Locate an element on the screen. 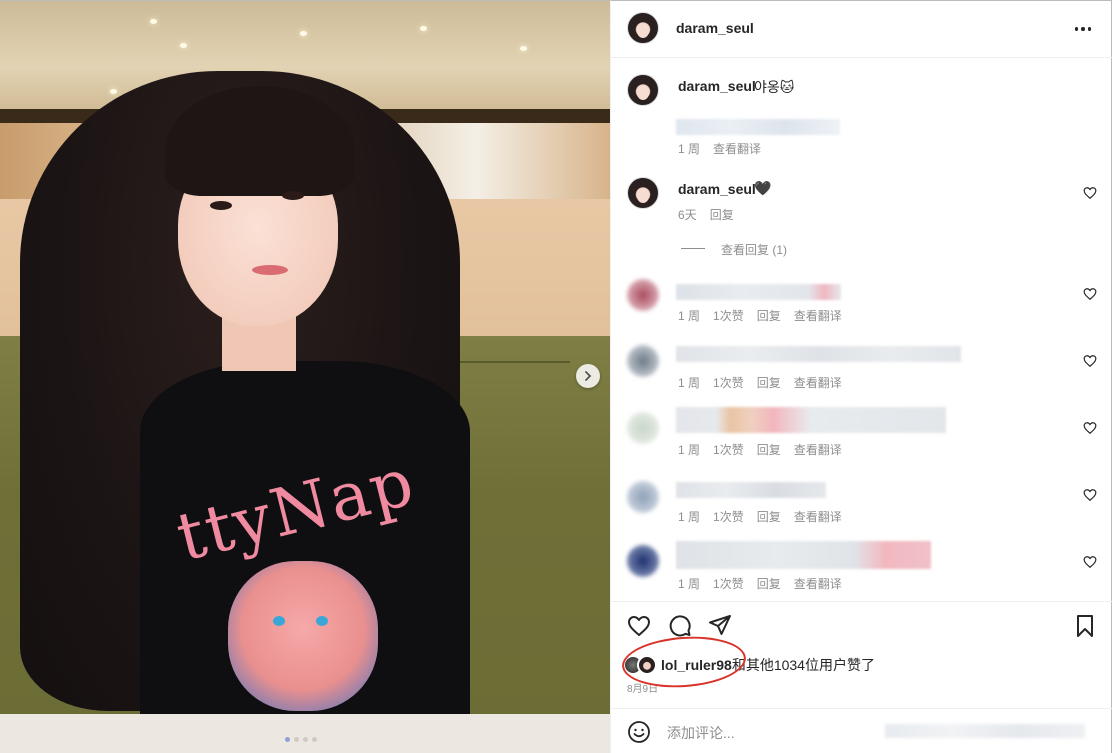 The height and width of the screenshot is (753, 1112). caption-username: daram_seul is located at coordinates (717, 86).